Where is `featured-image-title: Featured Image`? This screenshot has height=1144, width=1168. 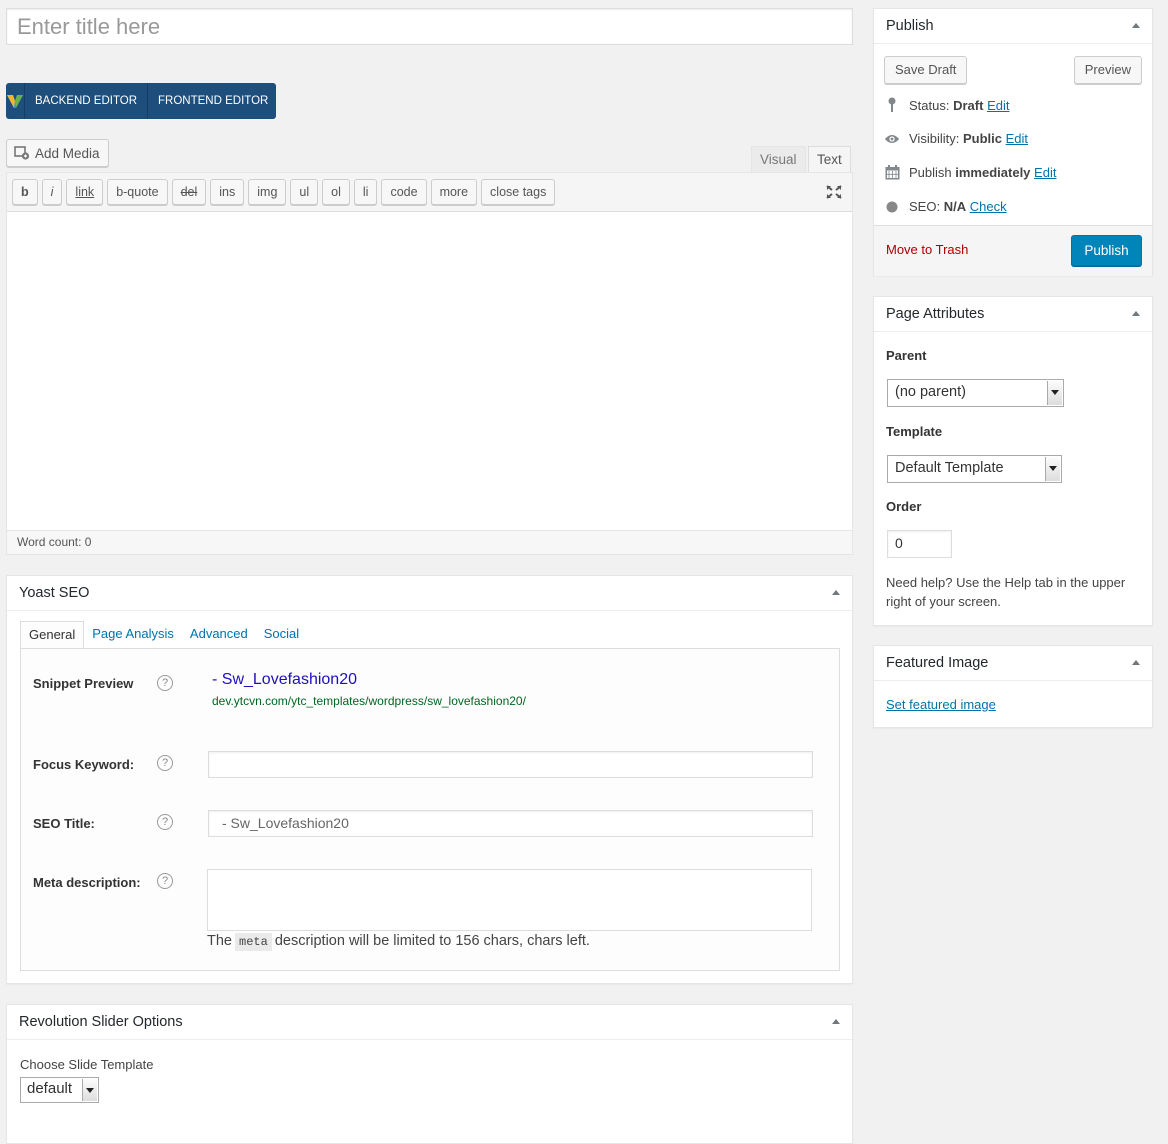
featured-image-title: Featured Image is located at coordinates (937, 663).